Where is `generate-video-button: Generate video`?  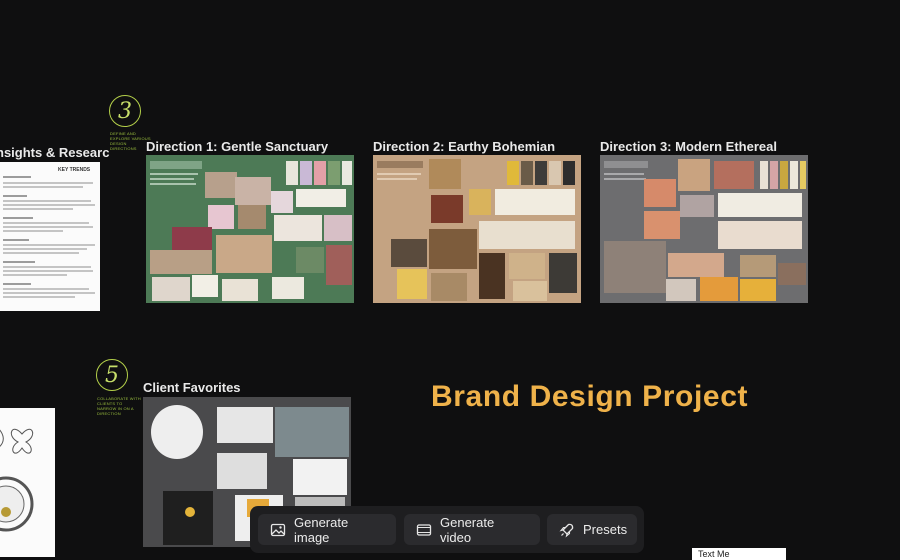 generate-video-button: Generate video is located at coordinates (472, 529).